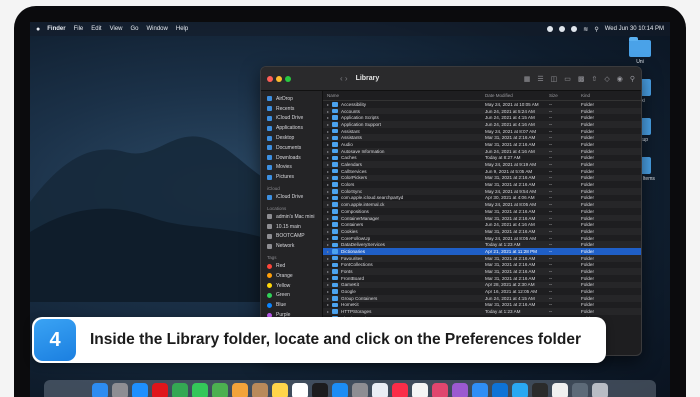  What do you see at coordinates (320, 390) in the screenshot?
I see `tv-app-icon` at bounding box center [320, 390].